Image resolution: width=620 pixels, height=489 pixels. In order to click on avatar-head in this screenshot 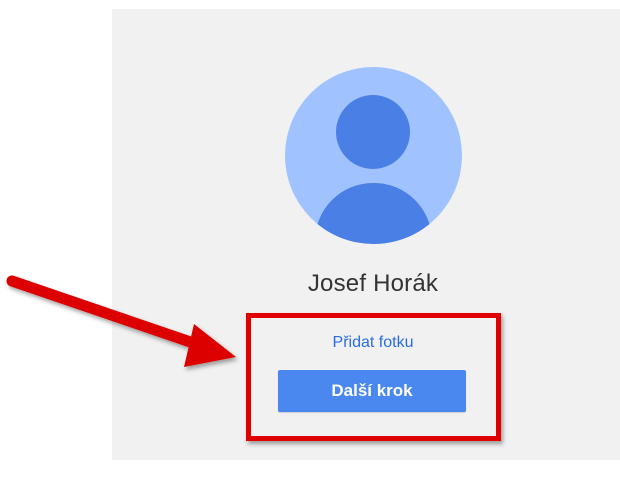, I will do `click(373, 132)`.